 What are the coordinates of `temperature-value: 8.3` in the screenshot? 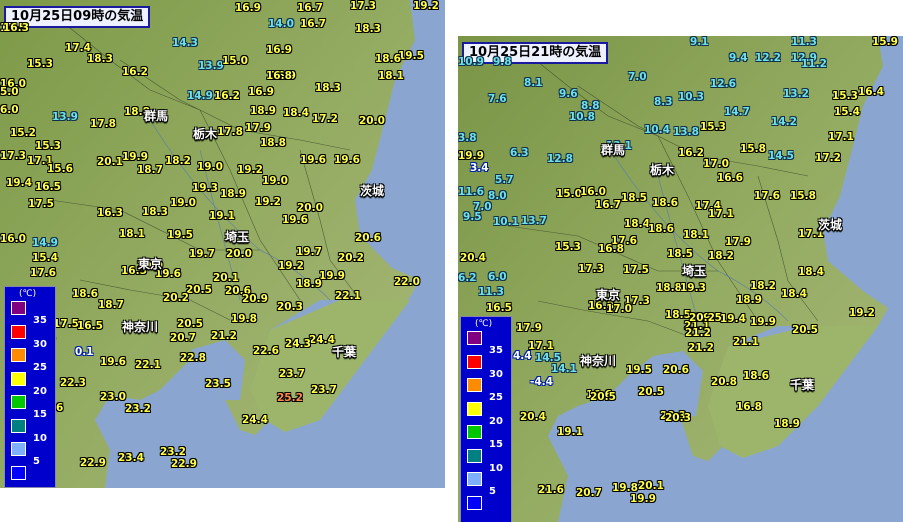 It's located at (663, 102).